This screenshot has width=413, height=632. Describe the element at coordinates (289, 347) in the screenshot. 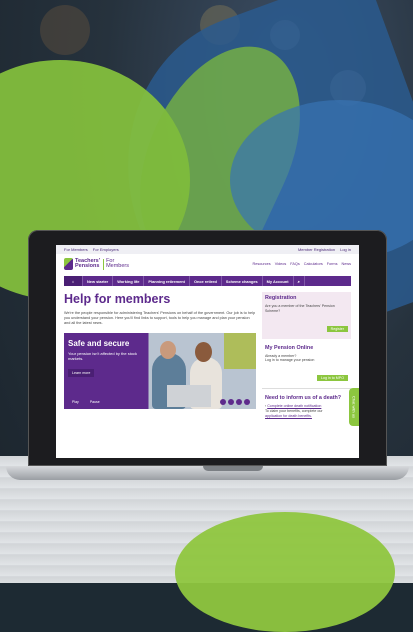

I see `my-pension-online-title: My Pension Online` at that location.